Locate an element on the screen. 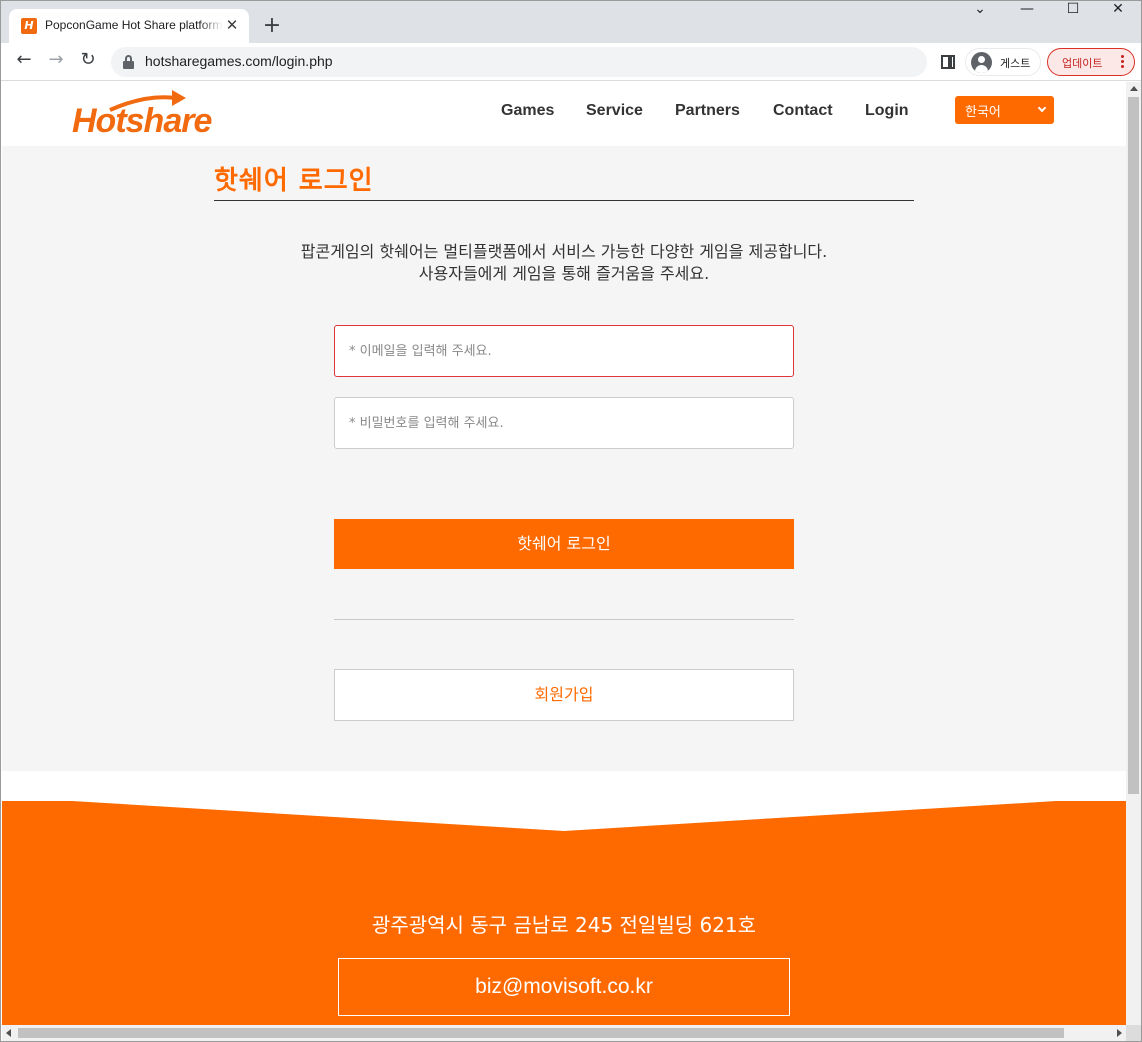 The height and width of the screenshot is (1042, 1142). update-label: 업데이트 is located at coordinates (1082, 63).